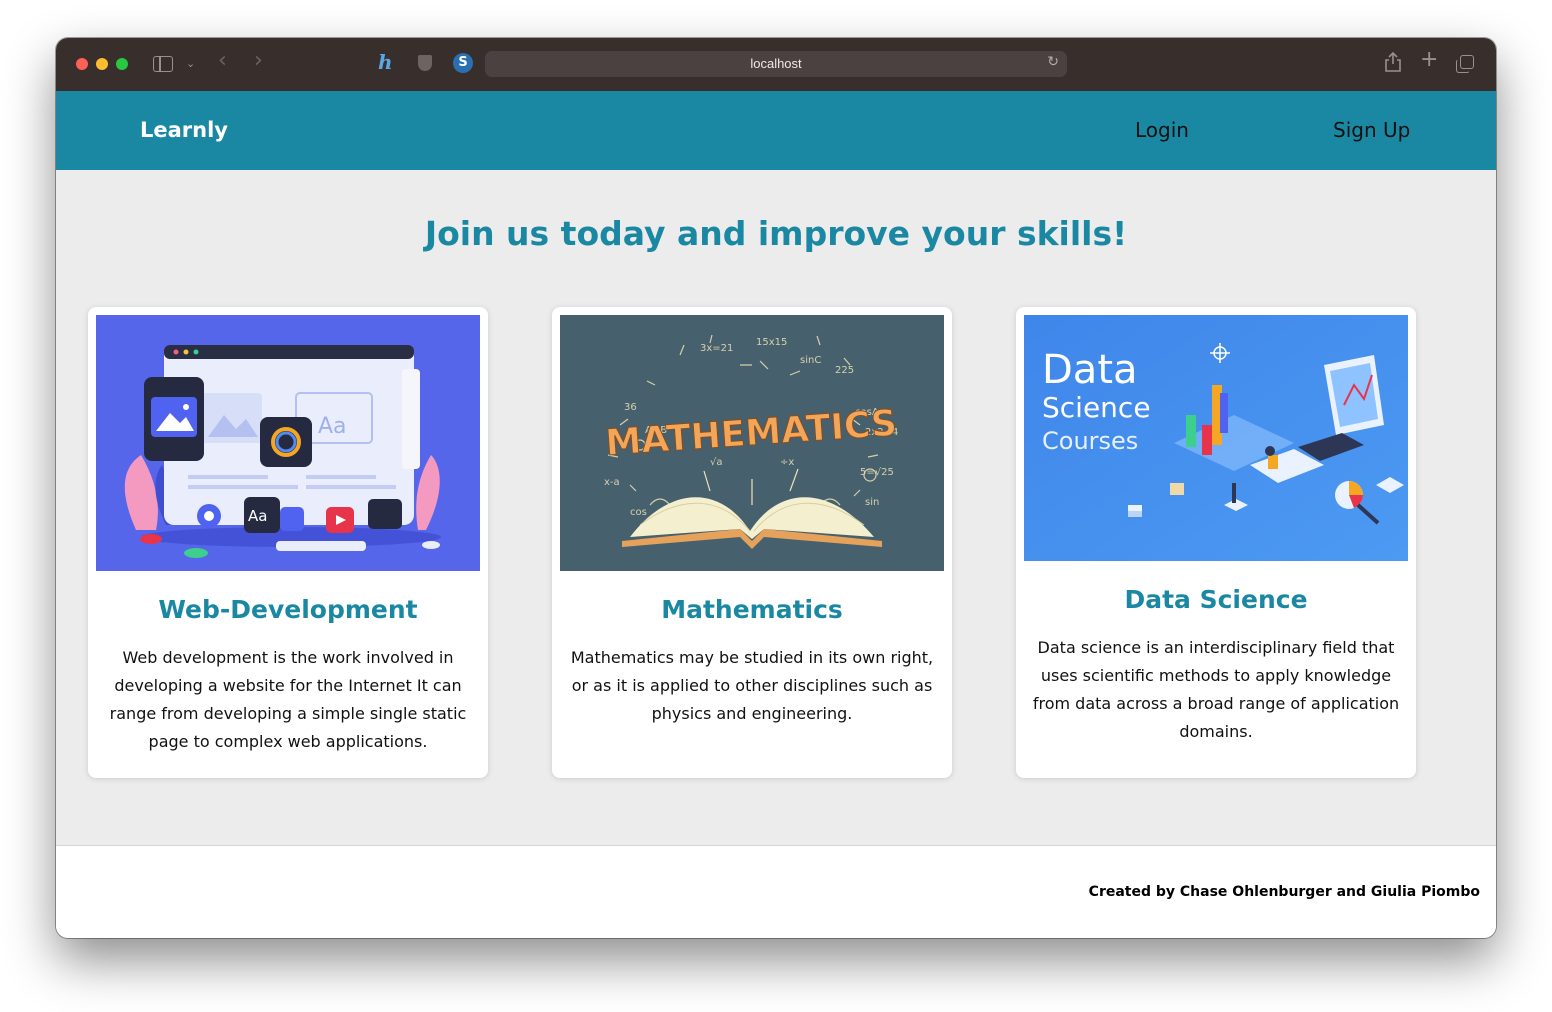 The height and width of the screenshot is (1012, 1552). I want to click on svg-text: √a, so click(716, 462).